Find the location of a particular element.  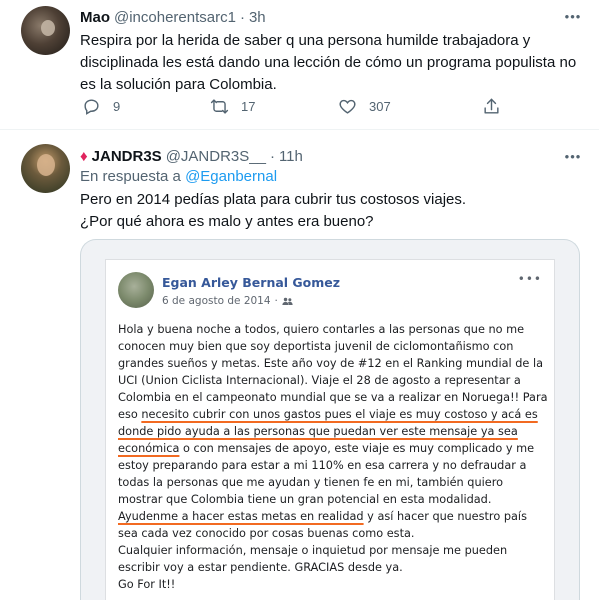

tweet-header: ♦ JANDR3S @JANDR3S__ · 11h is located at coordinates (191, 156).